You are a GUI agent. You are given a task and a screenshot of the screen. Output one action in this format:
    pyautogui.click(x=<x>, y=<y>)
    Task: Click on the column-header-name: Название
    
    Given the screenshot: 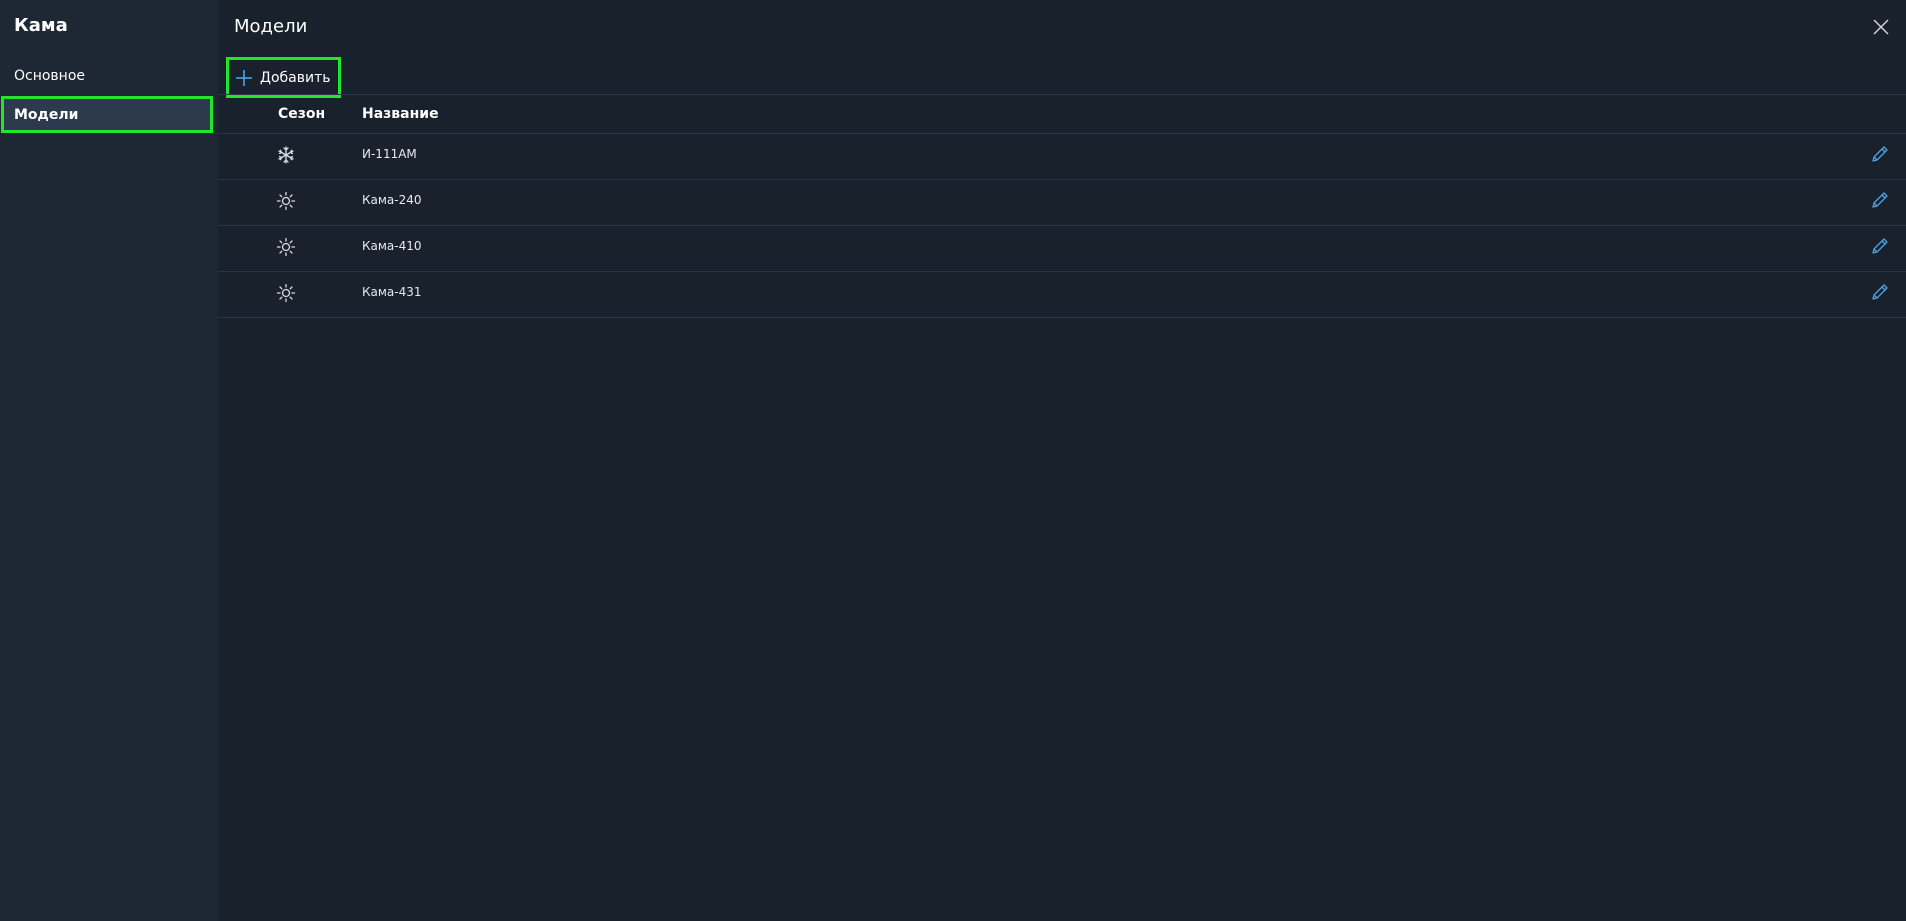 What is the action you would take?
    pyautogui.click(x=400, y=114)
    